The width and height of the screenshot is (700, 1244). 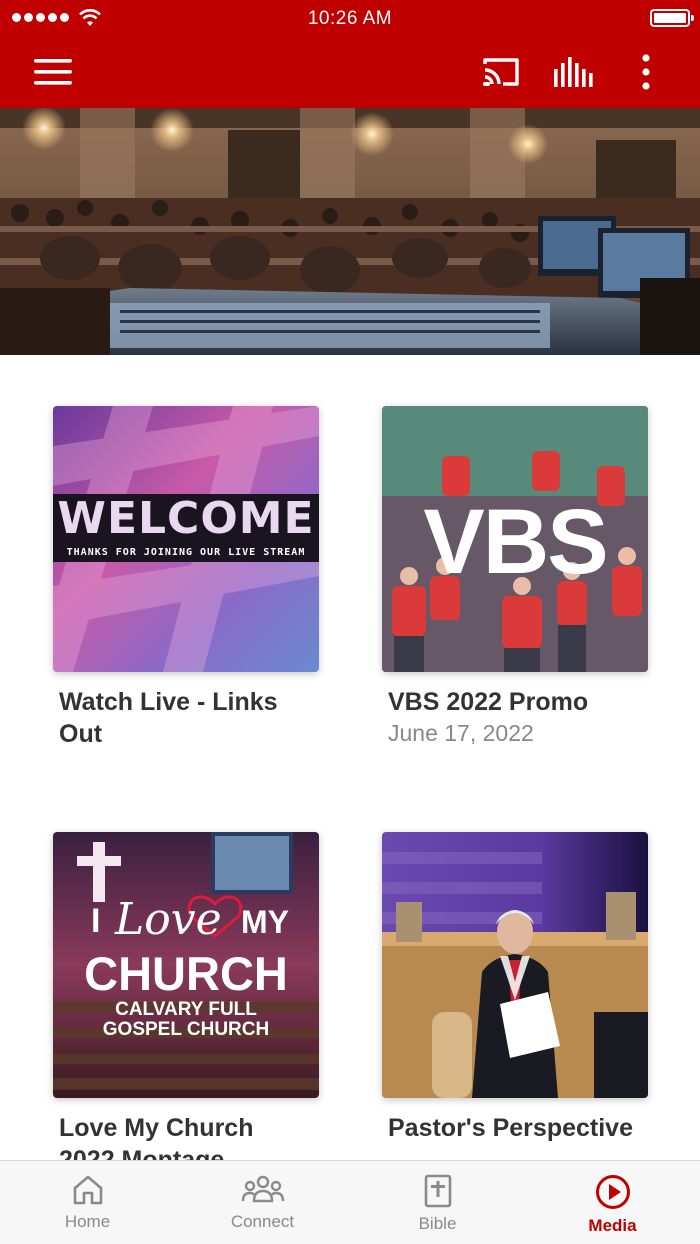 What do you see at coordinates (168, 718) in the screenshot?
I see `media-title: Watch Live - Links Out` at bounding box center [168, 718].